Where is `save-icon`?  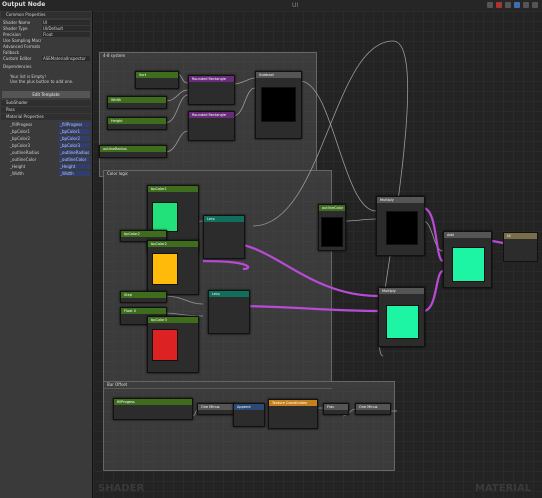 save-icon is located at coordinates (490, 5).